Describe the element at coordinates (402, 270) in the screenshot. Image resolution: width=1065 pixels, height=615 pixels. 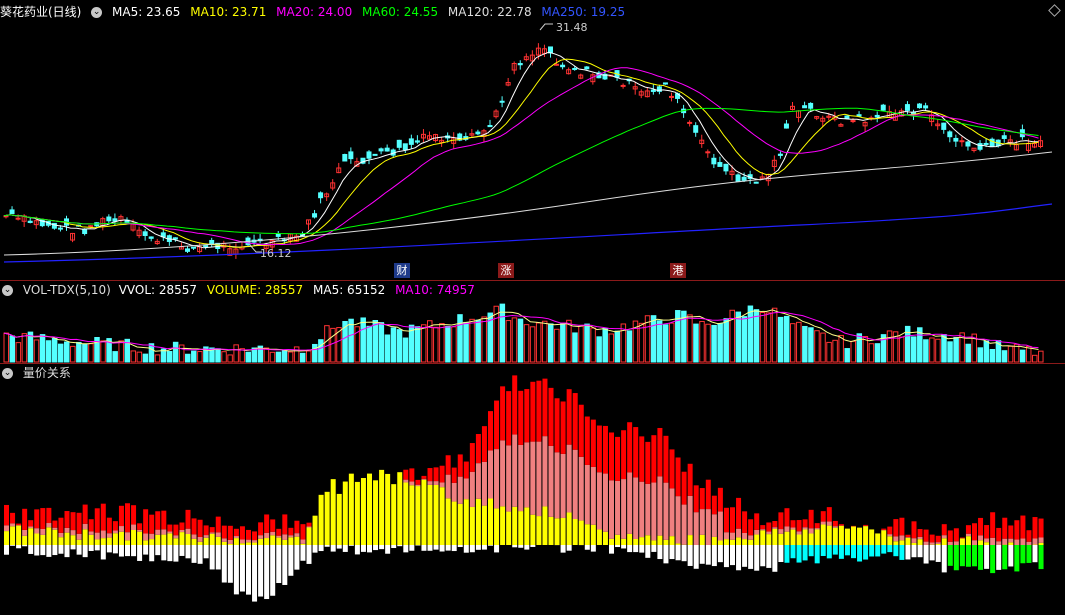
I see `marker-finance: 财` at that location.